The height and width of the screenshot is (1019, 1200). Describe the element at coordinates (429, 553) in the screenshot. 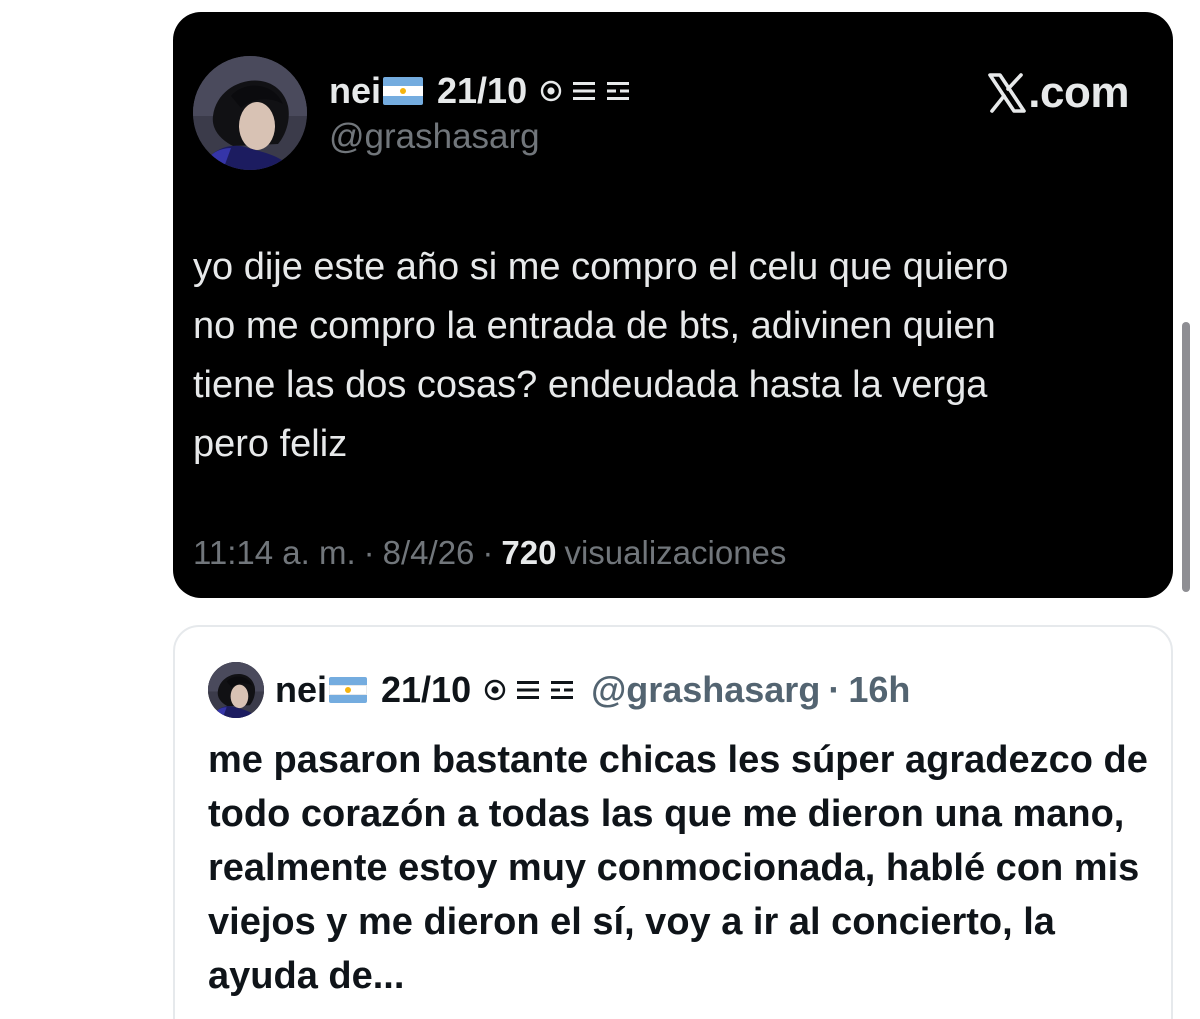

I see `tweet-date: 8/4/26` at that location.